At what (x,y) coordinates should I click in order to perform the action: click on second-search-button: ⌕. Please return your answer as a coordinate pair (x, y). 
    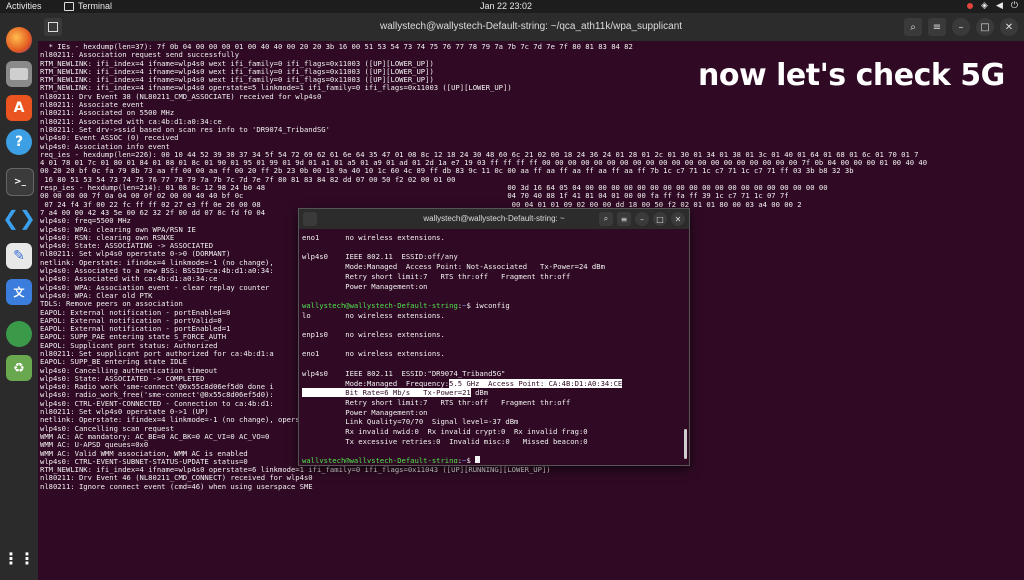
    Looking at the image, I should click on (606, 219).